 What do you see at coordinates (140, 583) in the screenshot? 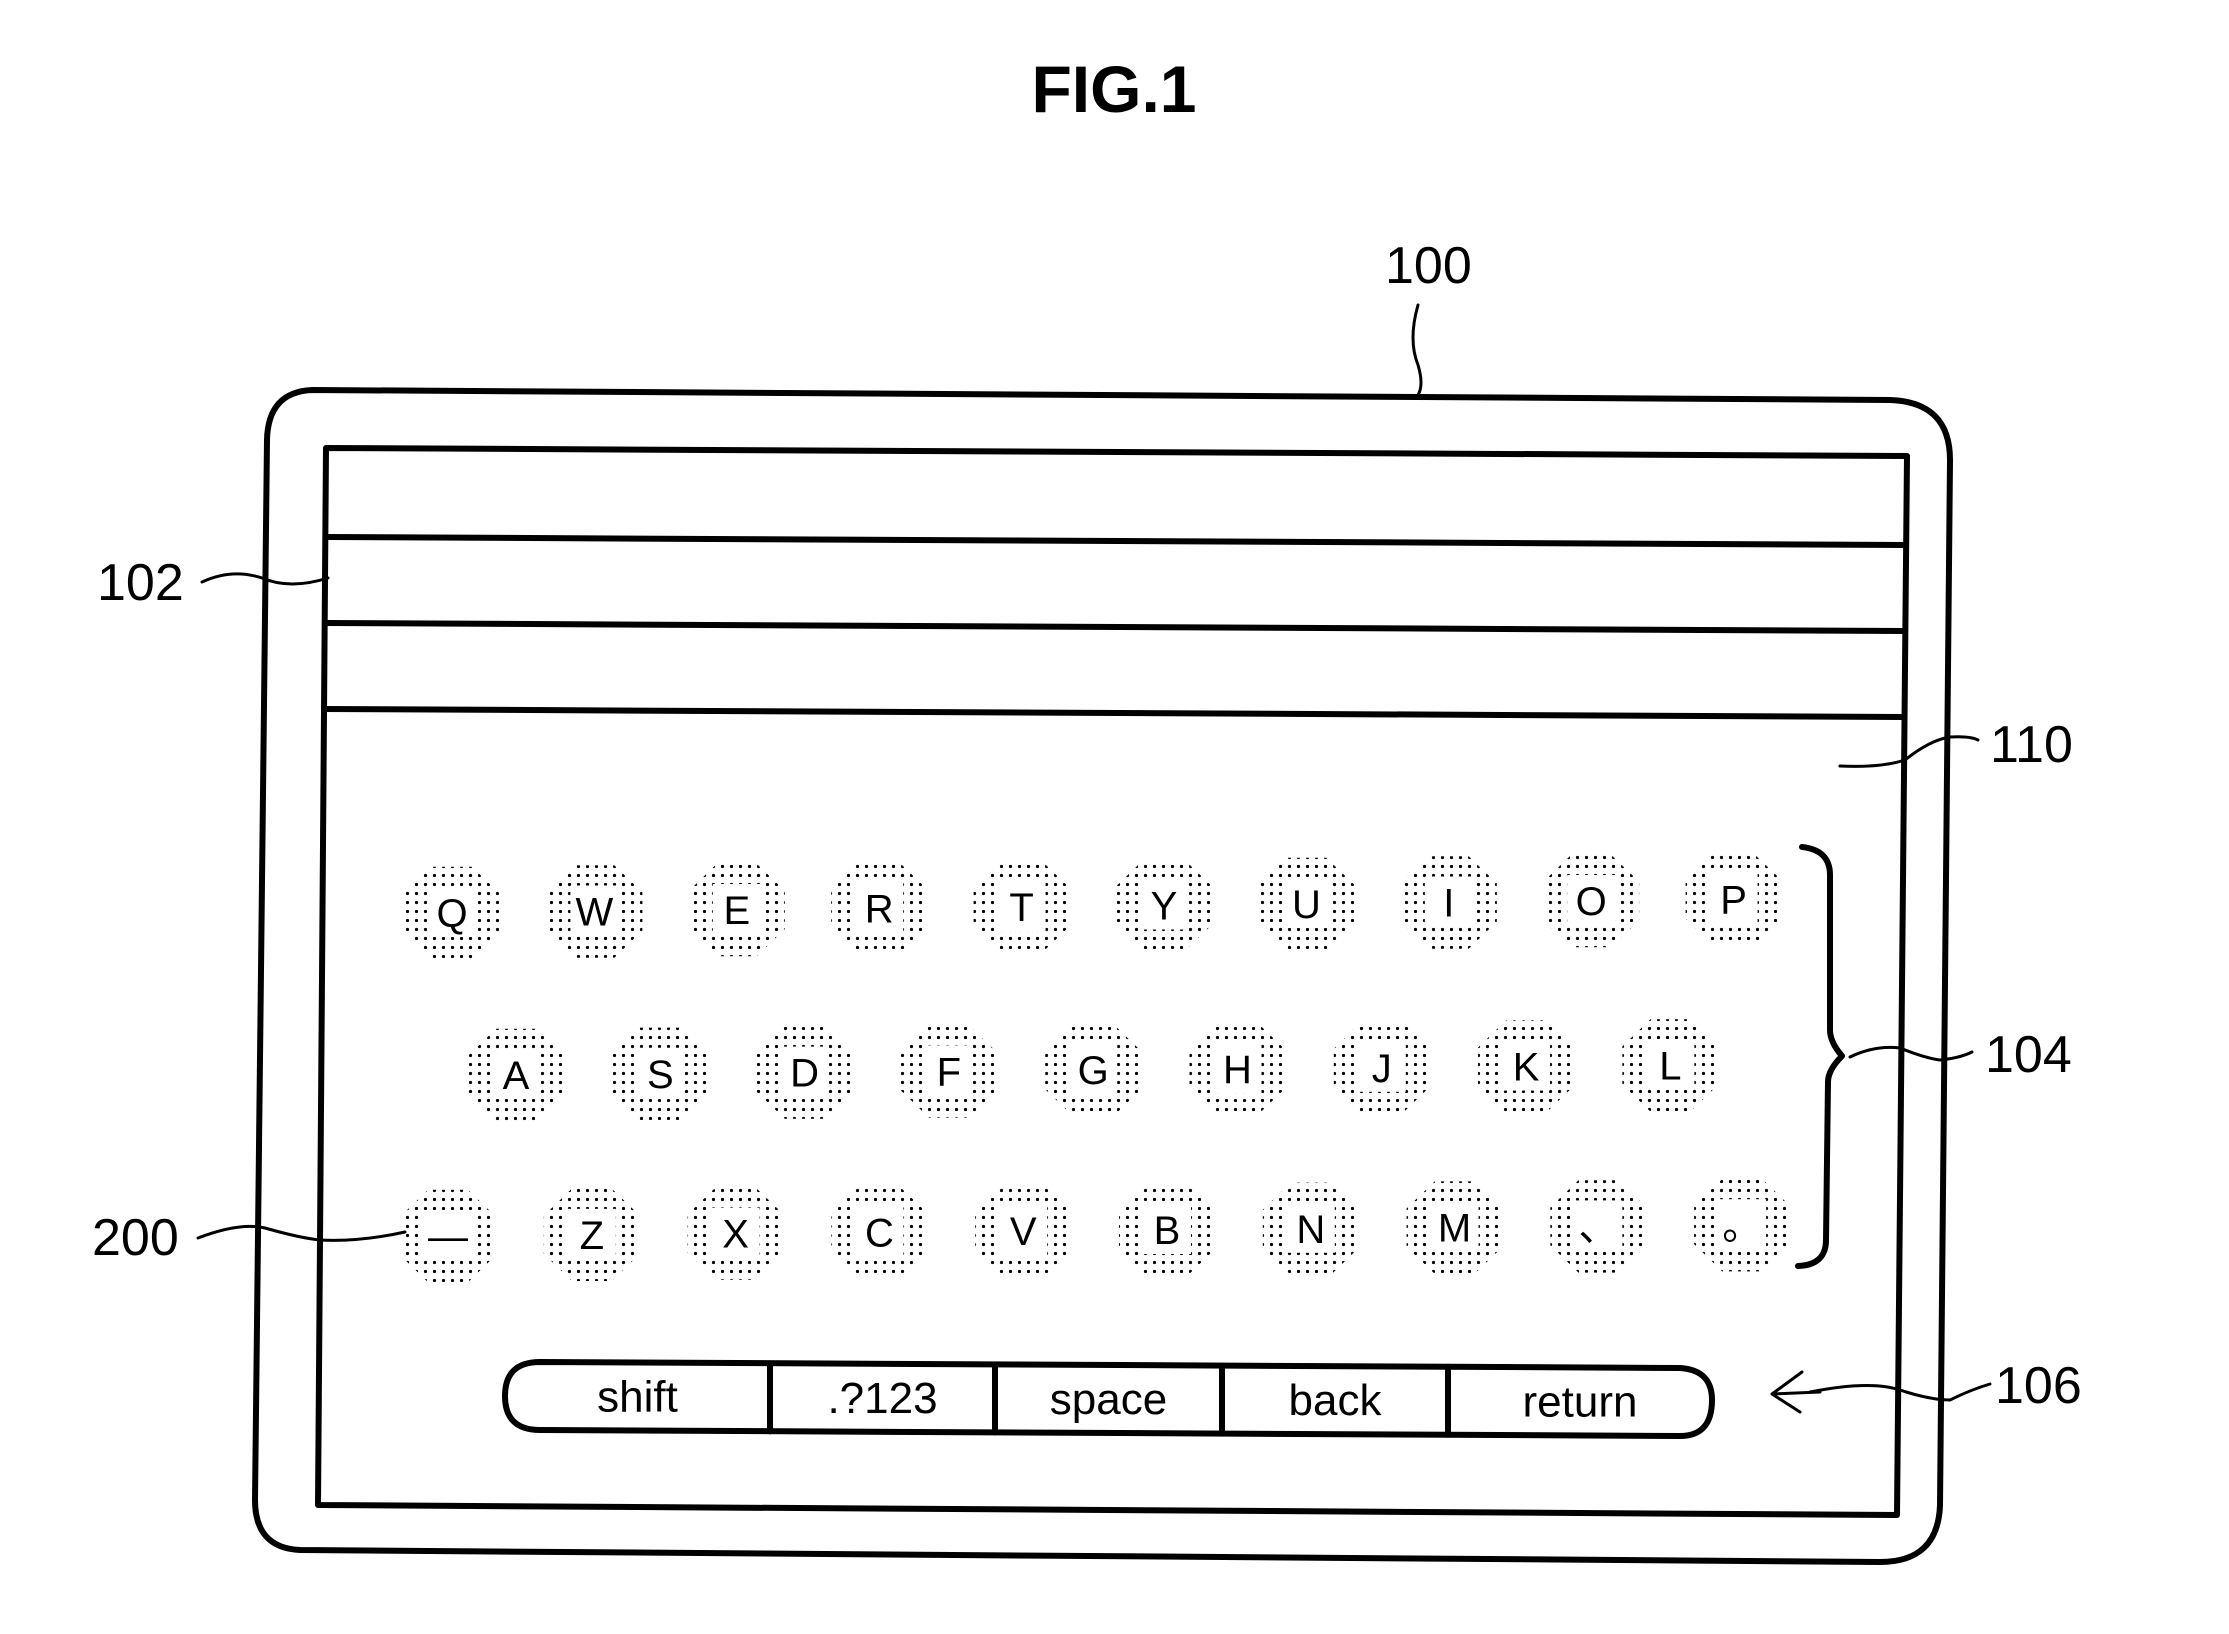
I see `ref-label-text-area: 102` at bounding box center [140, 583].